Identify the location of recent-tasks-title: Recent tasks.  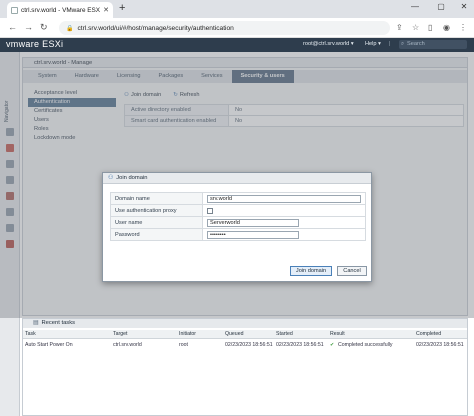
(58, 323).